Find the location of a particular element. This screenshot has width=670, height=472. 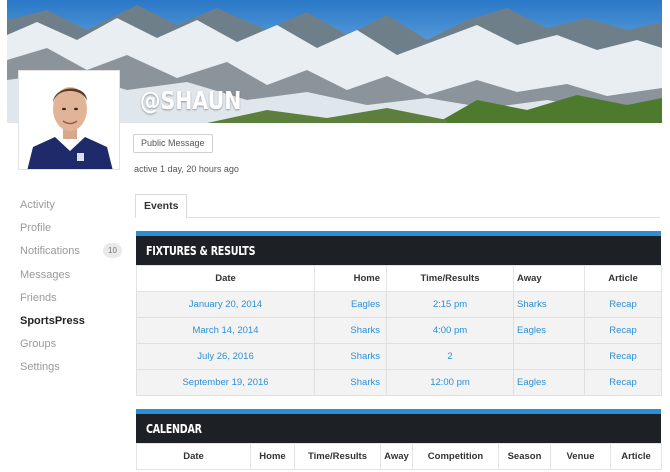

date-link: March 14, 2014 is located at coordinates (225, 330).